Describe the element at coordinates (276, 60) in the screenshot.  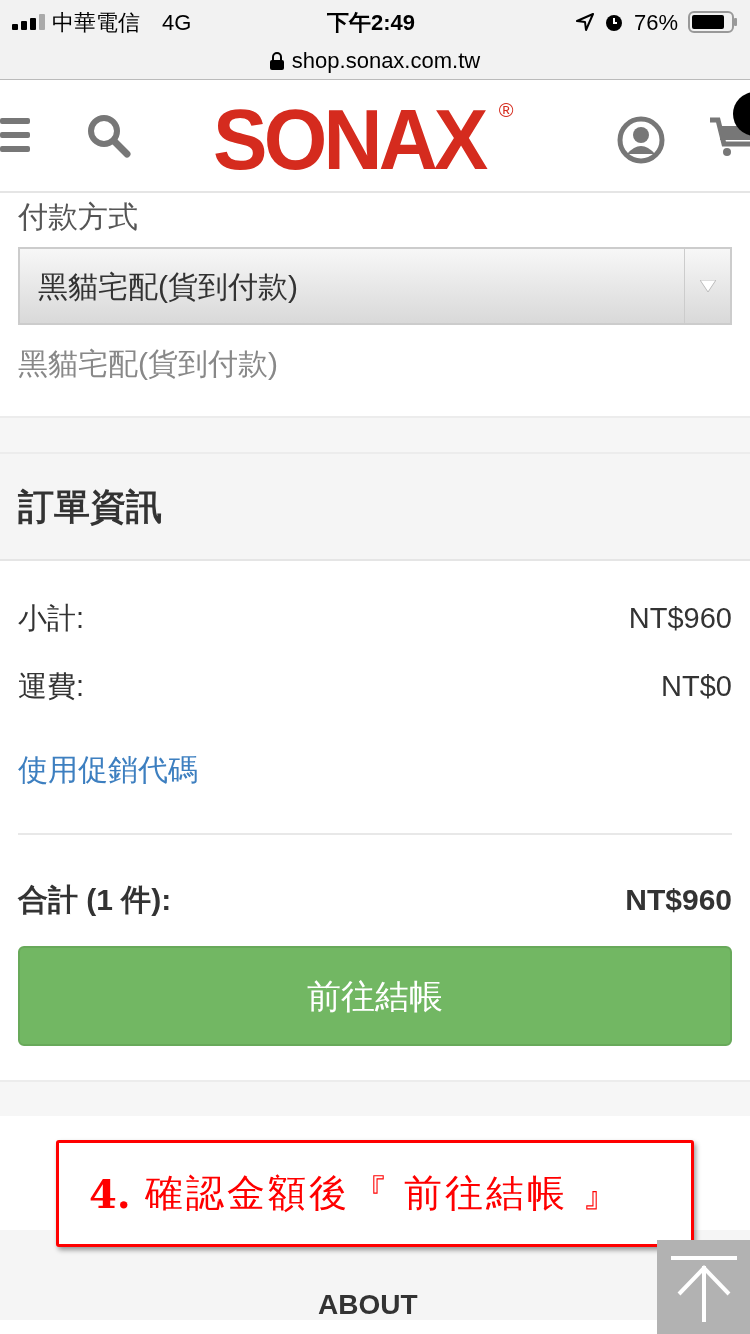
I see `lock-icon` at that location.